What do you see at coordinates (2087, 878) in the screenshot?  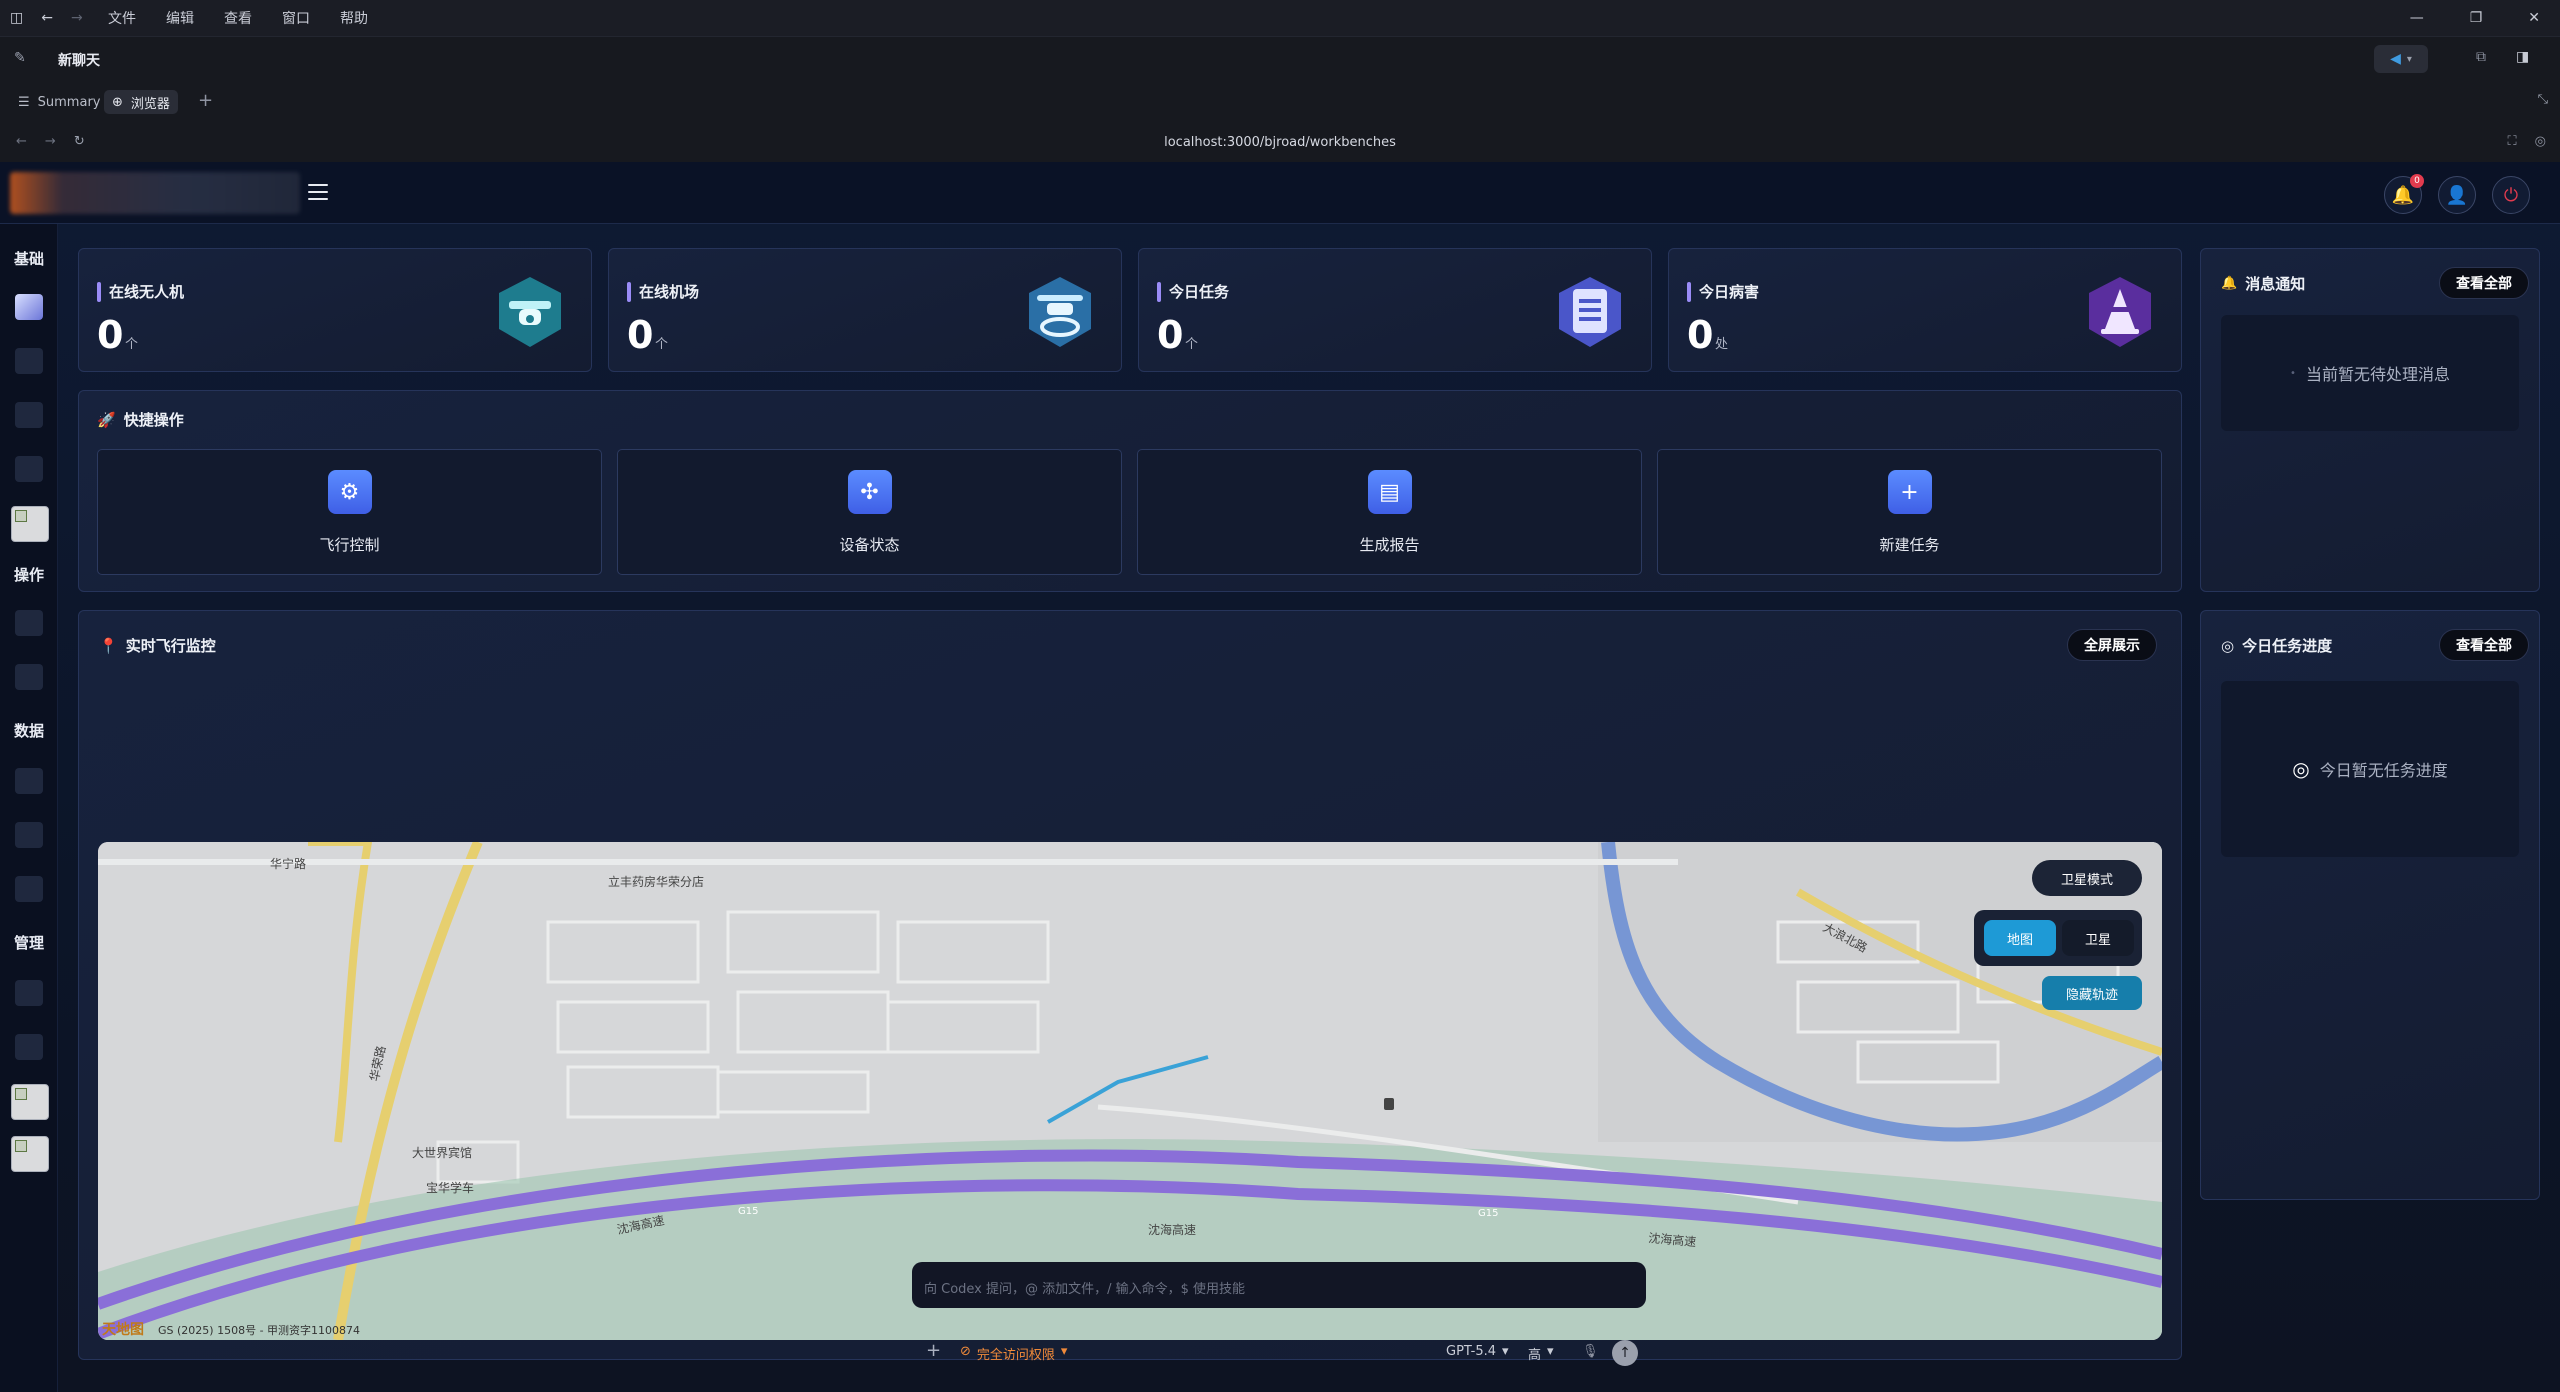 I see `satellite-mode-button: 卫星模式` at bounding box center [2087, 878].